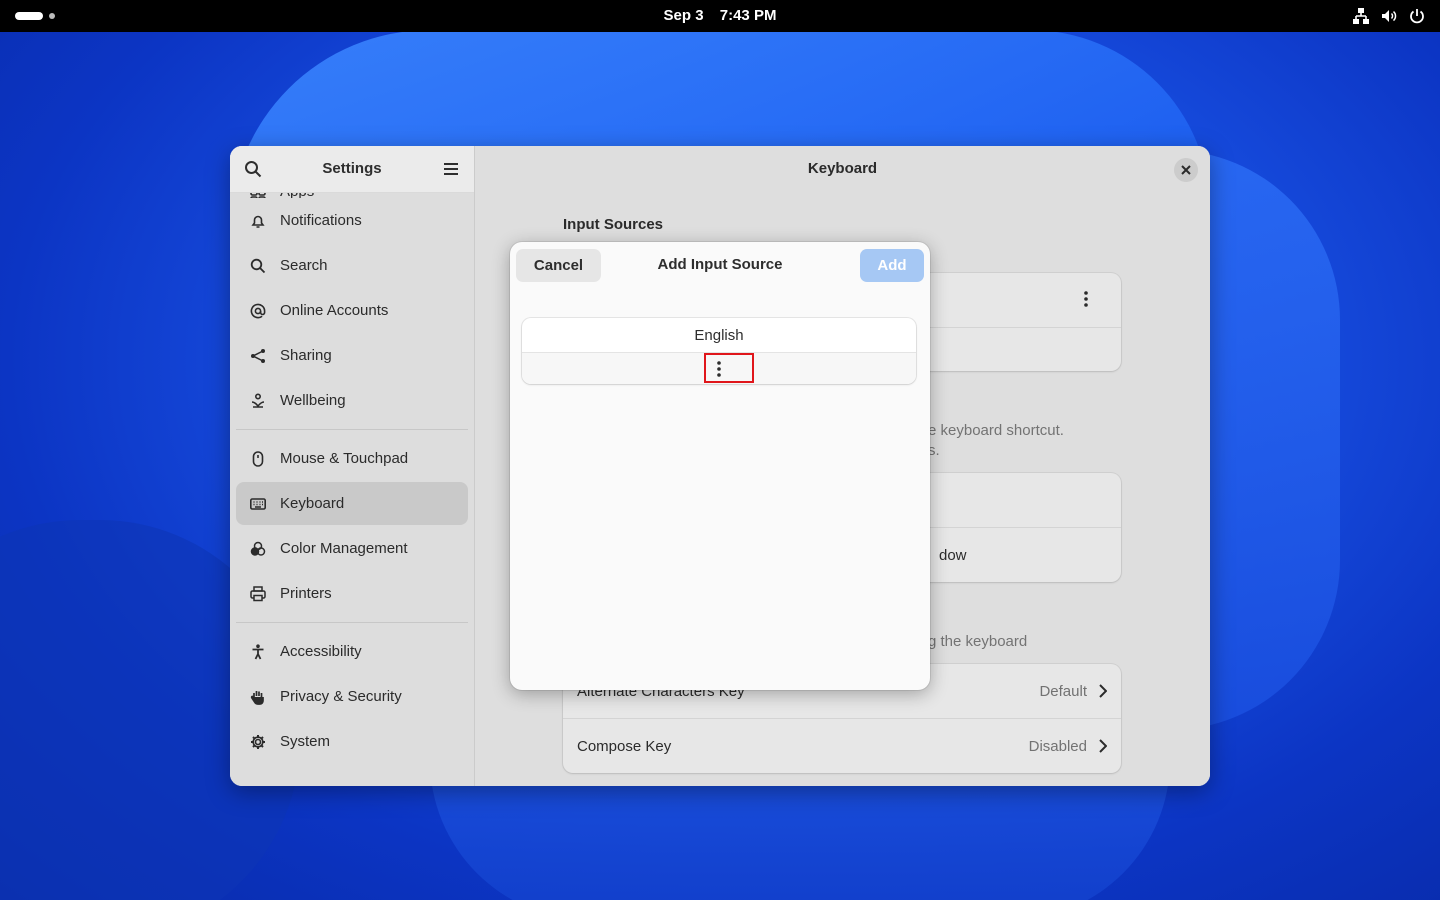 The height and width of the screenshot is (900, 1440). I want to click on highlight-box, so click(729, 368).